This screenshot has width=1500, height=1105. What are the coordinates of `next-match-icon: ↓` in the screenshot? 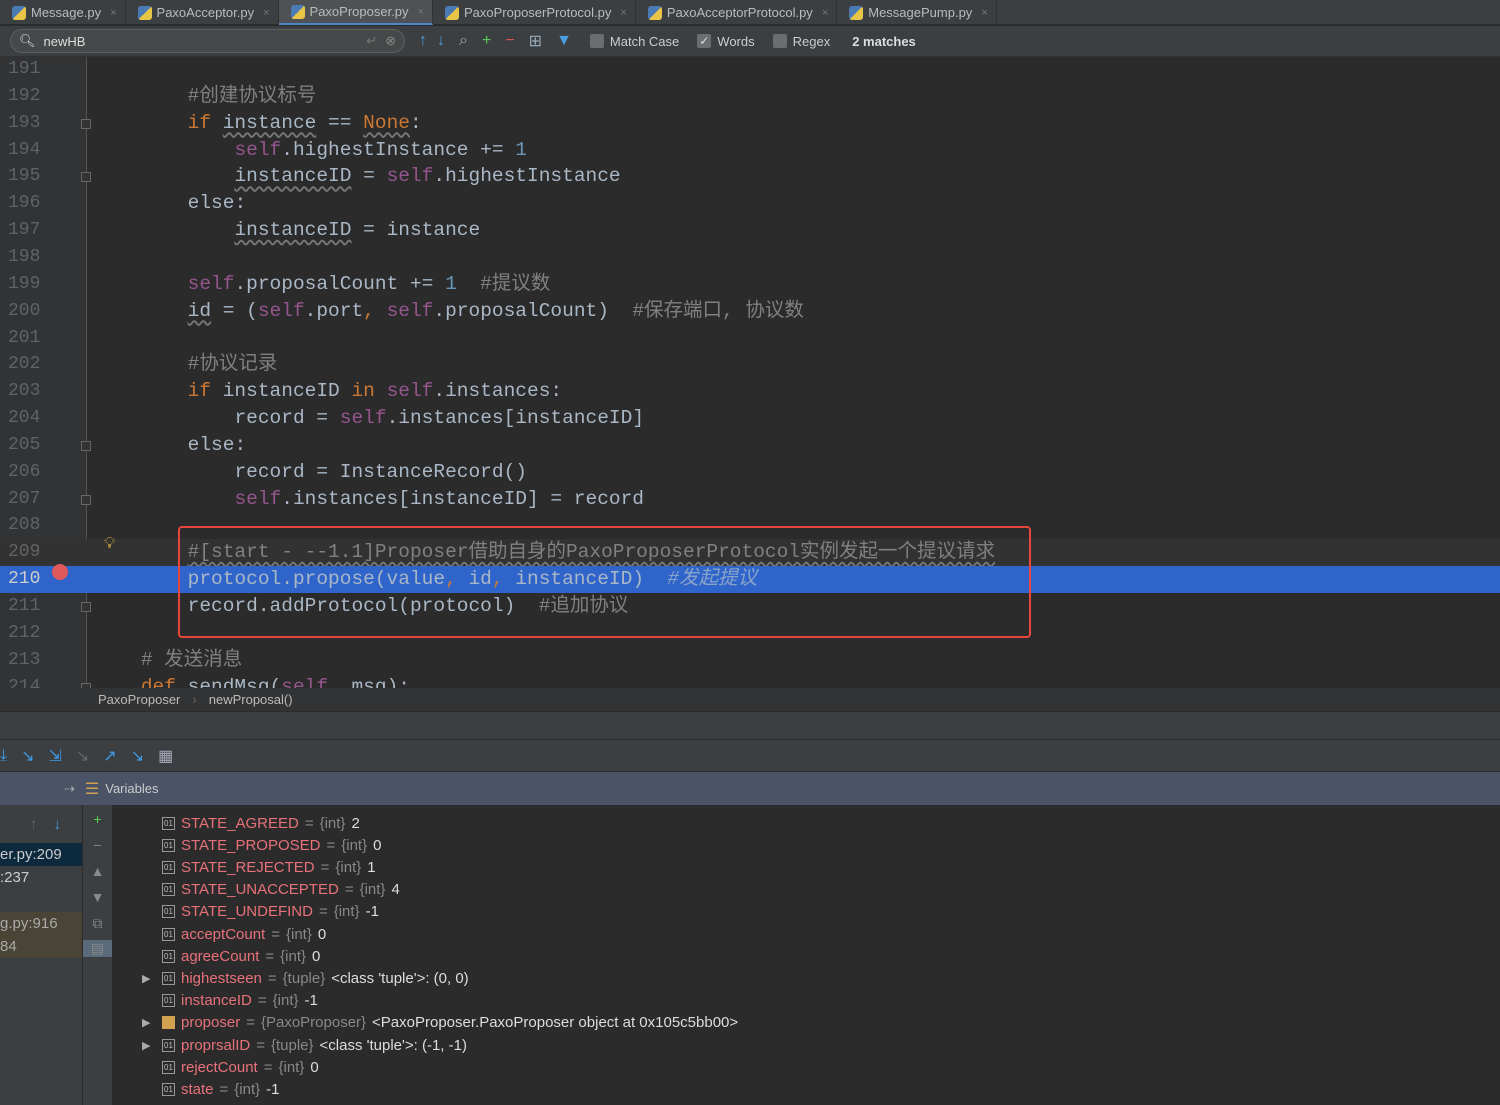 It's located at (441, 41).